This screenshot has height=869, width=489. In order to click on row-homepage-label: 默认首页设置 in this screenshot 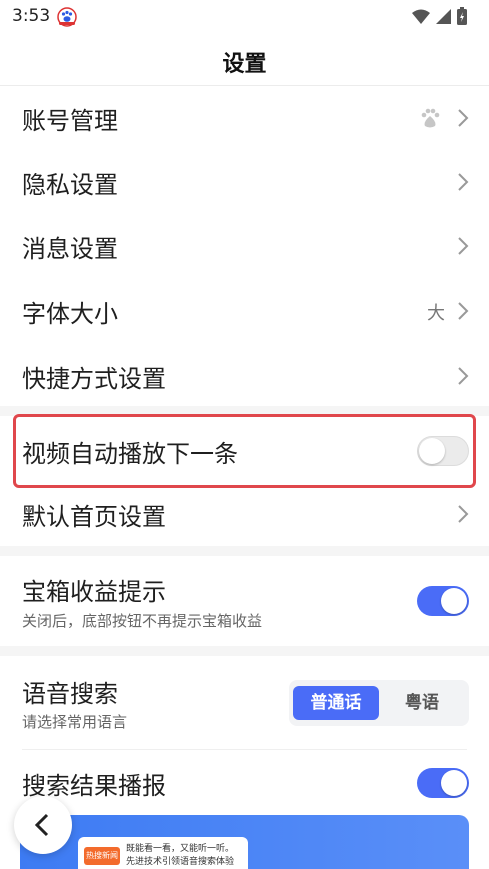, I will do `click(94, 517)`.